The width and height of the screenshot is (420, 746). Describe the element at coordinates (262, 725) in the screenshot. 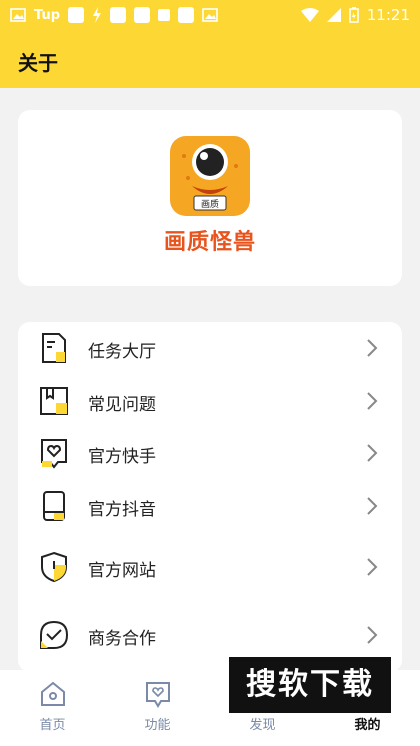

I see `tab-label: 发现` at that location.